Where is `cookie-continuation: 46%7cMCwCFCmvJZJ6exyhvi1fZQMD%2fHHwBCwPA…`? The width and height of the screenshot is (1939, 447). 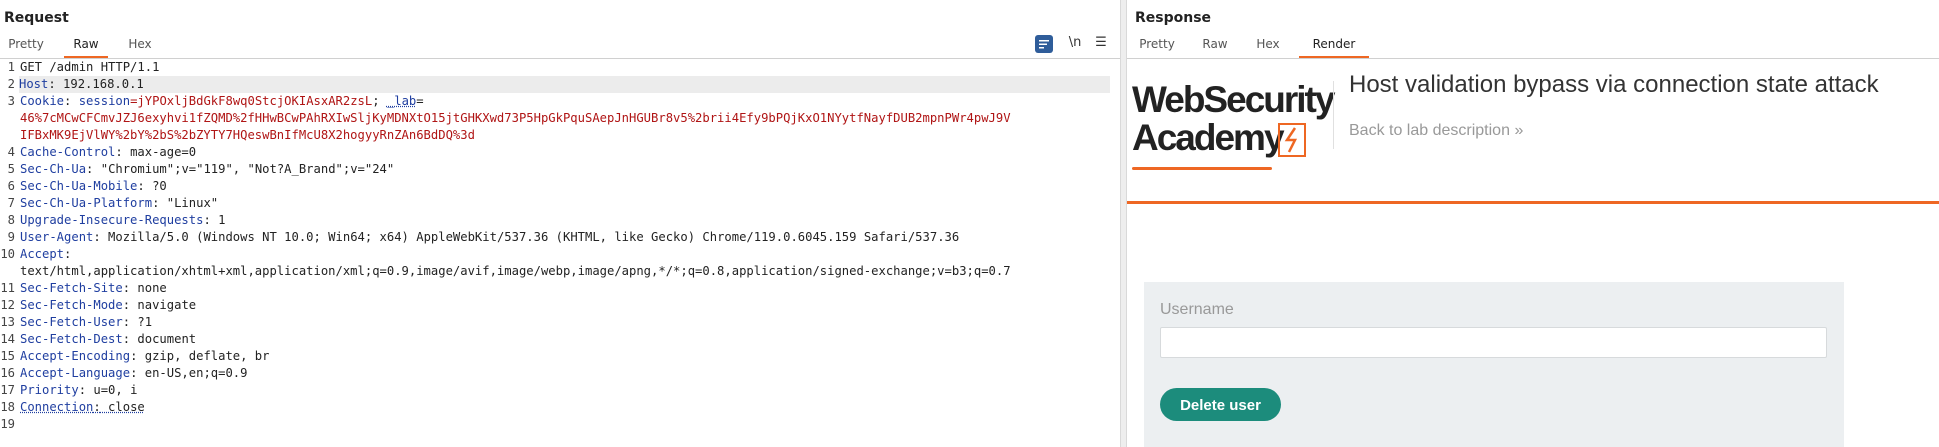
cookie-continuation: 46%7cMCwCFCmvJZJ6exyhvi1fZQMD%2fHHwBCwPA… is located at coordinates (565, 118).